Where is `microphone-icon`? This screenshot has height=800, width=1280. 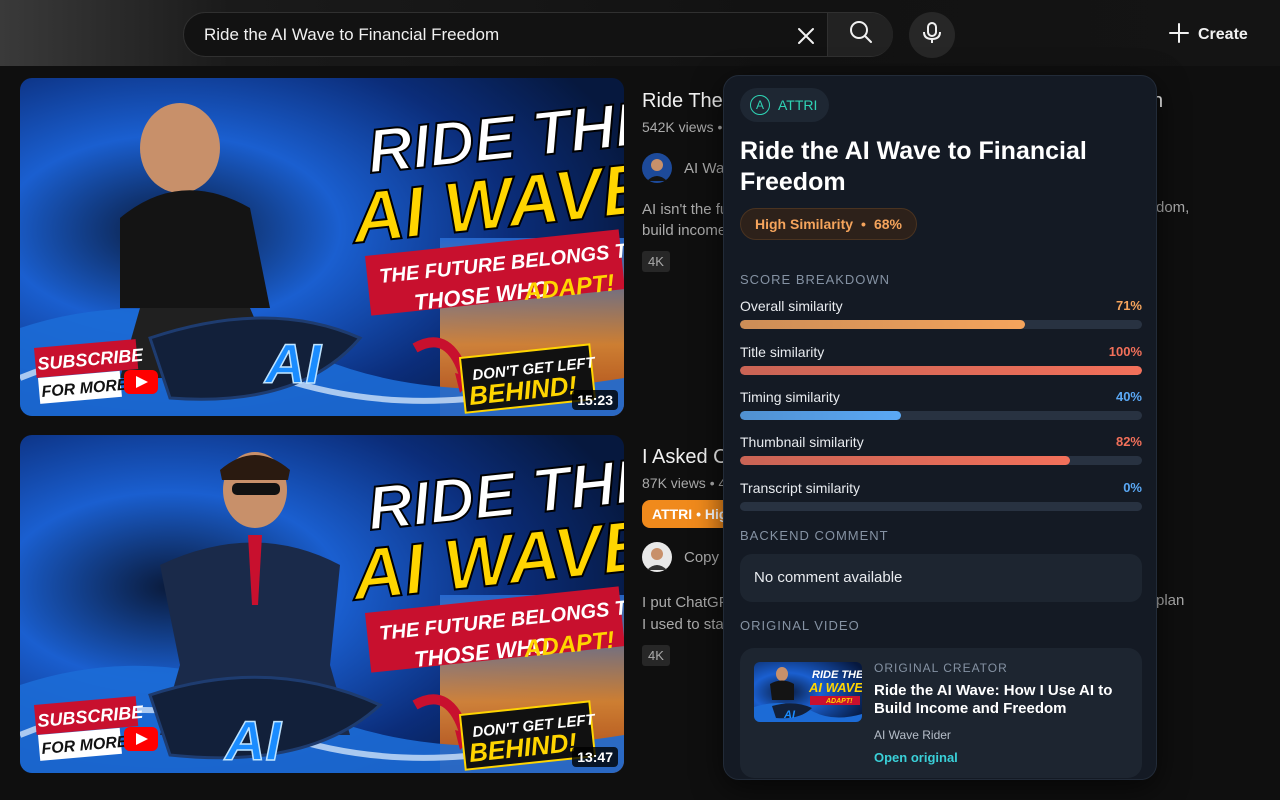 microphone-icon is located at coordinates (932, 35).